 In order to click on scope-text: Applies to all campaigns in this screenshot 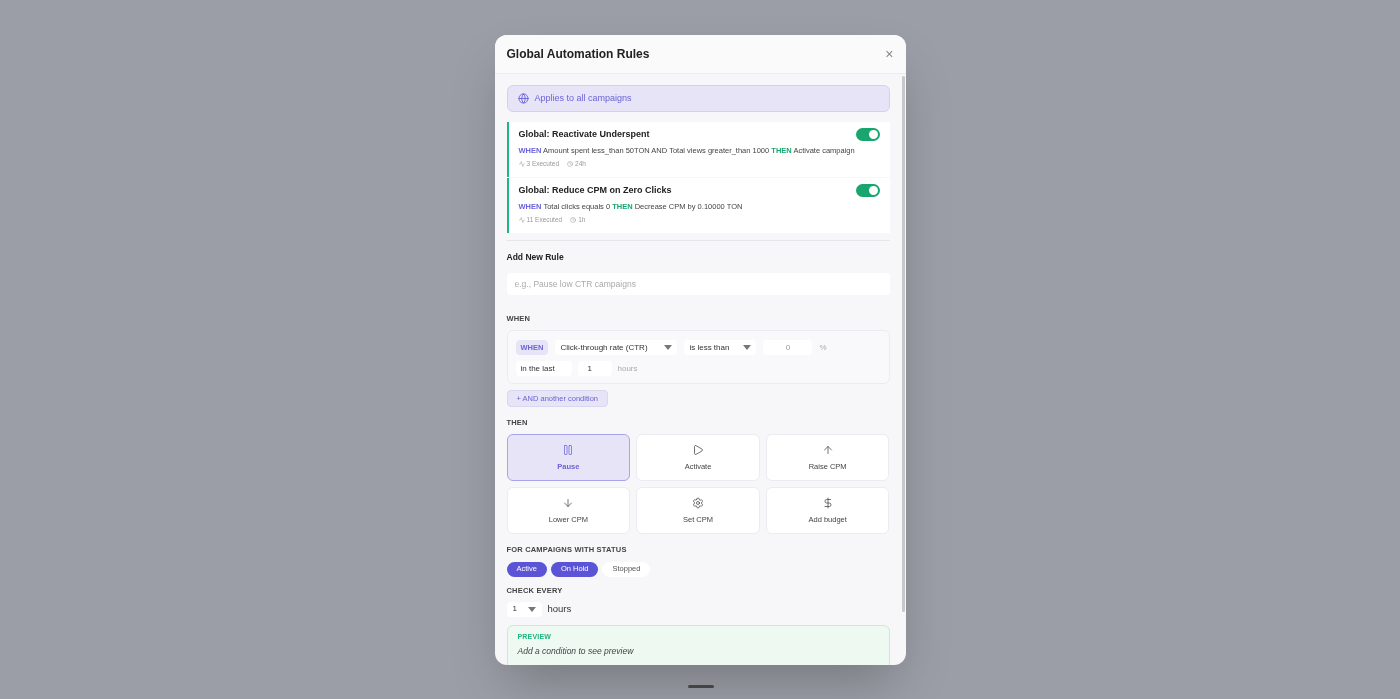, I will do `click(583, 98)`.